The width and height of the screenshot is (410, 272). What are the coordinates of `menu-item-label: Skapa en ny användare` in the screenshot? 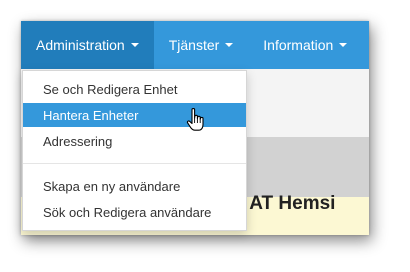 It's located at (112, 186).